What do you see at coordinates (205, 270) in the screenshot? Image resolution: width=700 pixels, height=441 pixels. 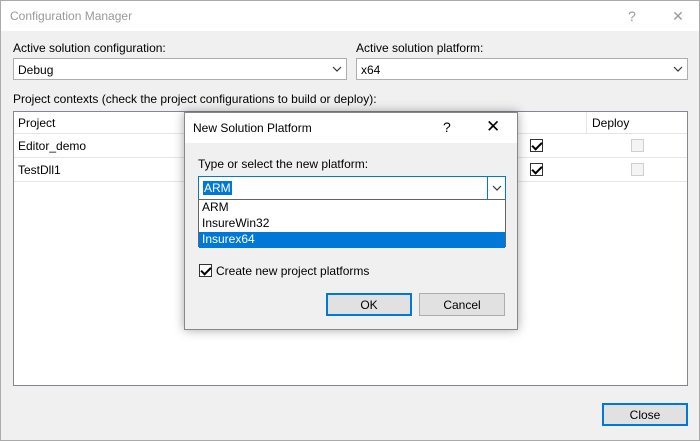 I see `create-project-platforms-checkbox` at bounding box center [205, 270].